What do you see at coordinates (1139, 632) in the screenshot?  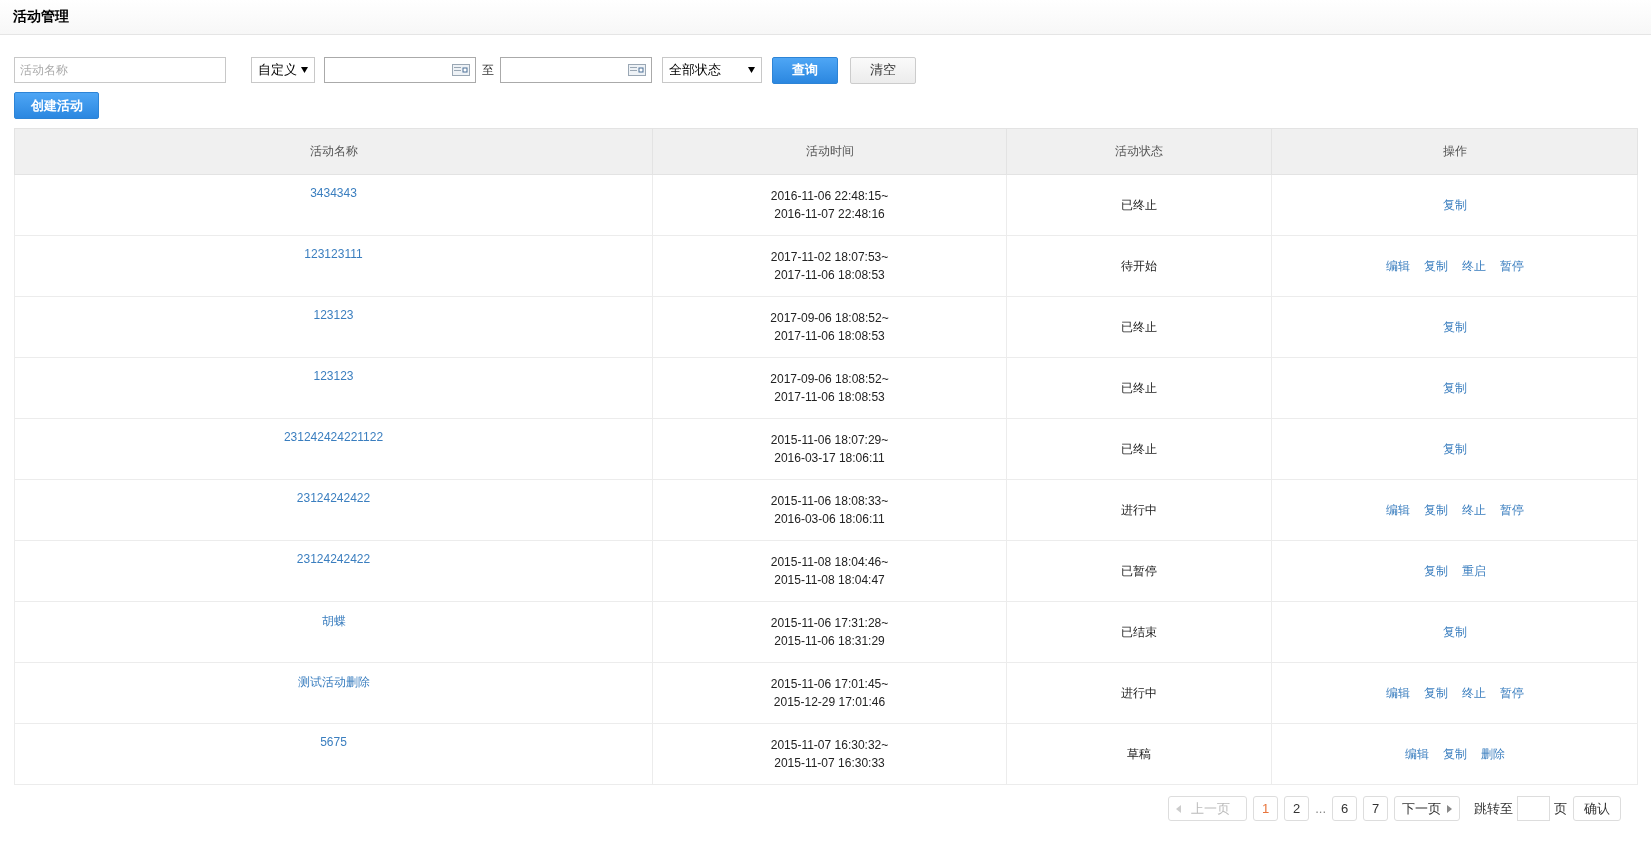 I see `status-cell: 已结束` at bounding box center [1139, 632].